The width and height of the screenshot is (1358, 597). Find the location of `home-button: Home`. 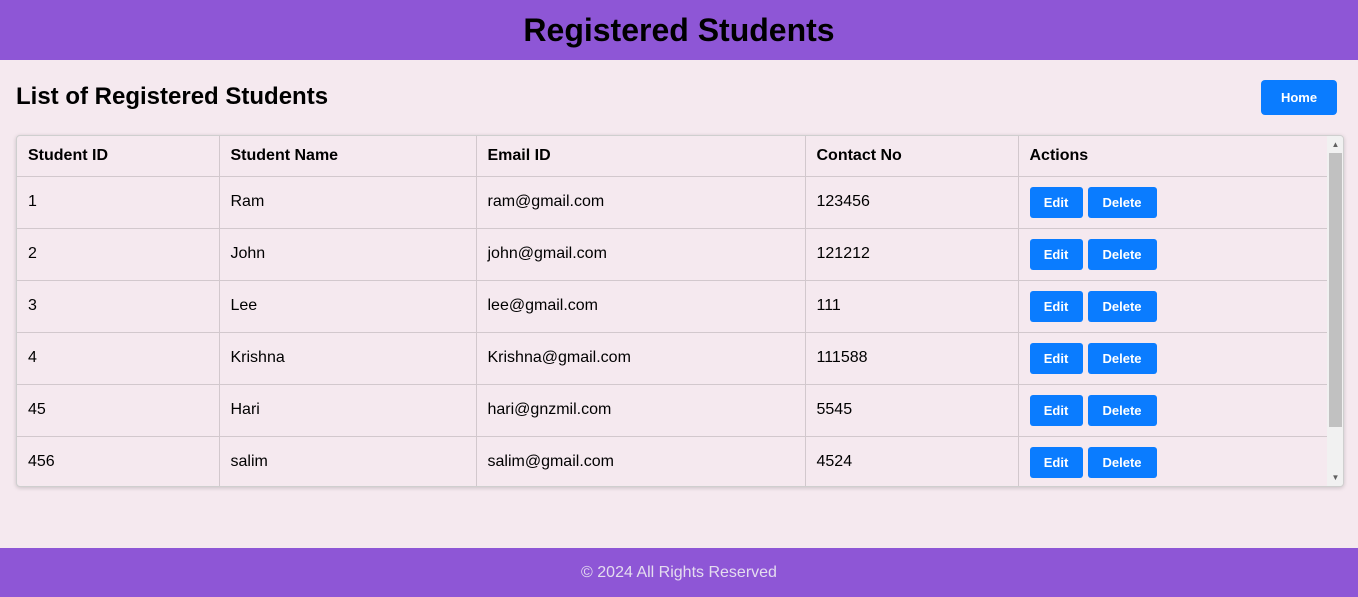

home-button: Home is located at coordinates (1299, 97).